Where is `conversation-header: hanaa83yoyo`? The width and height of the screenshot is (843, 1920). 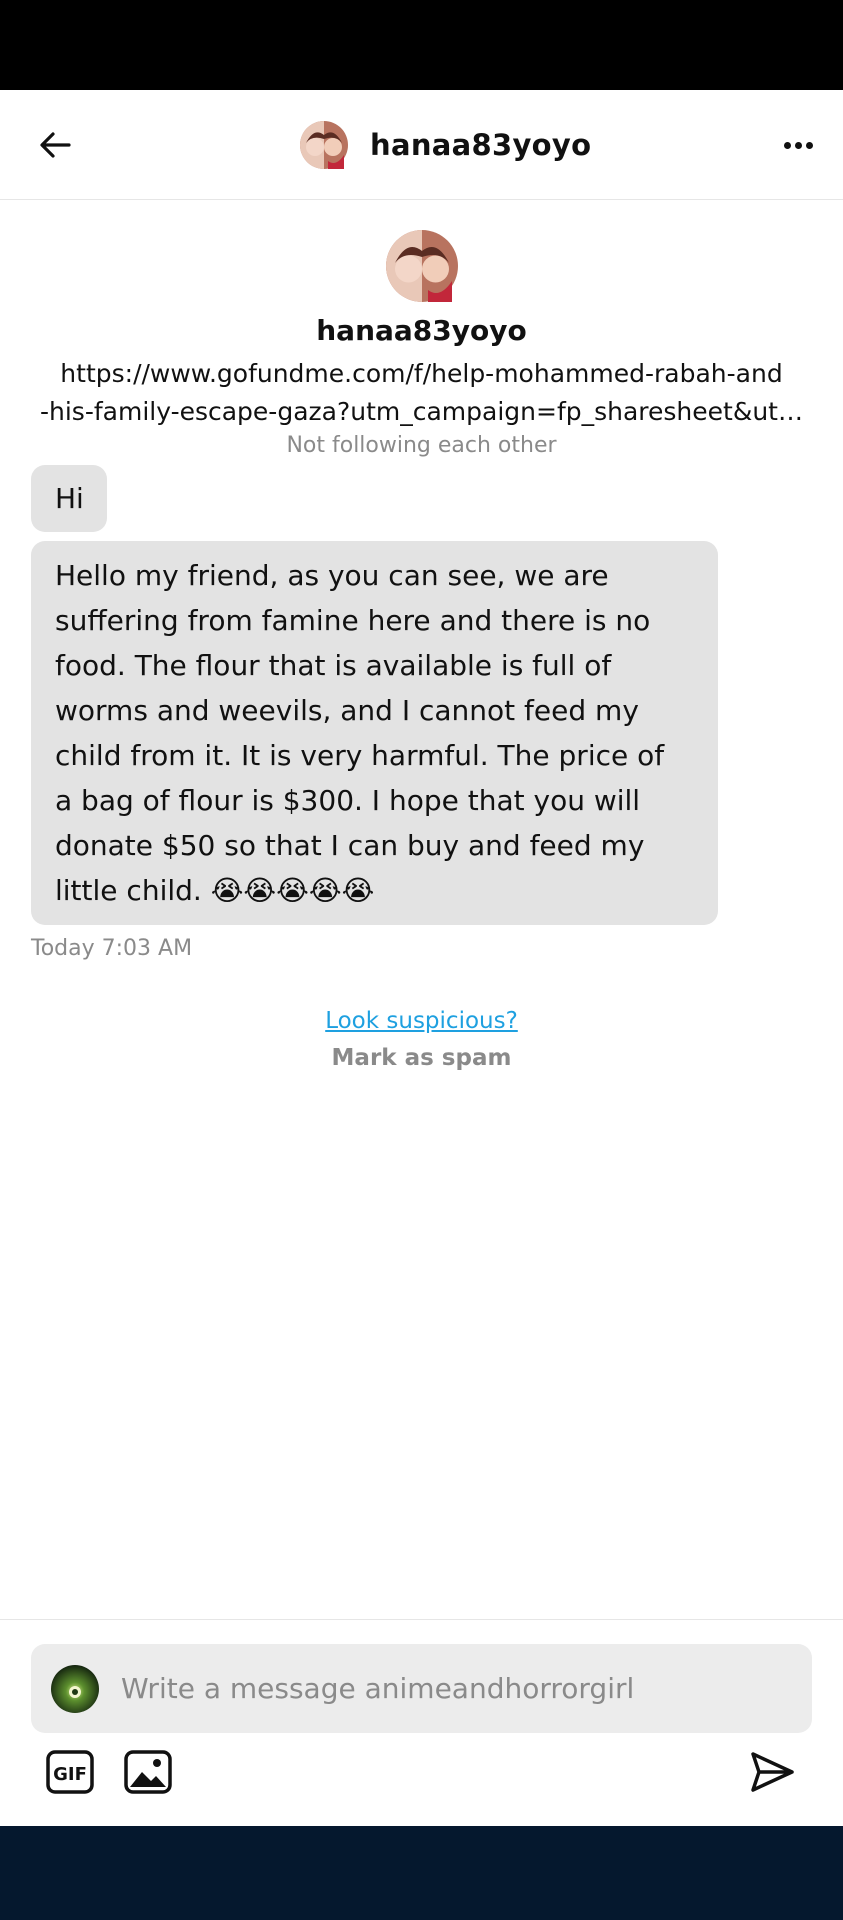 conversation-header: hanaa83yoyo is located at coordinates (421, 145).